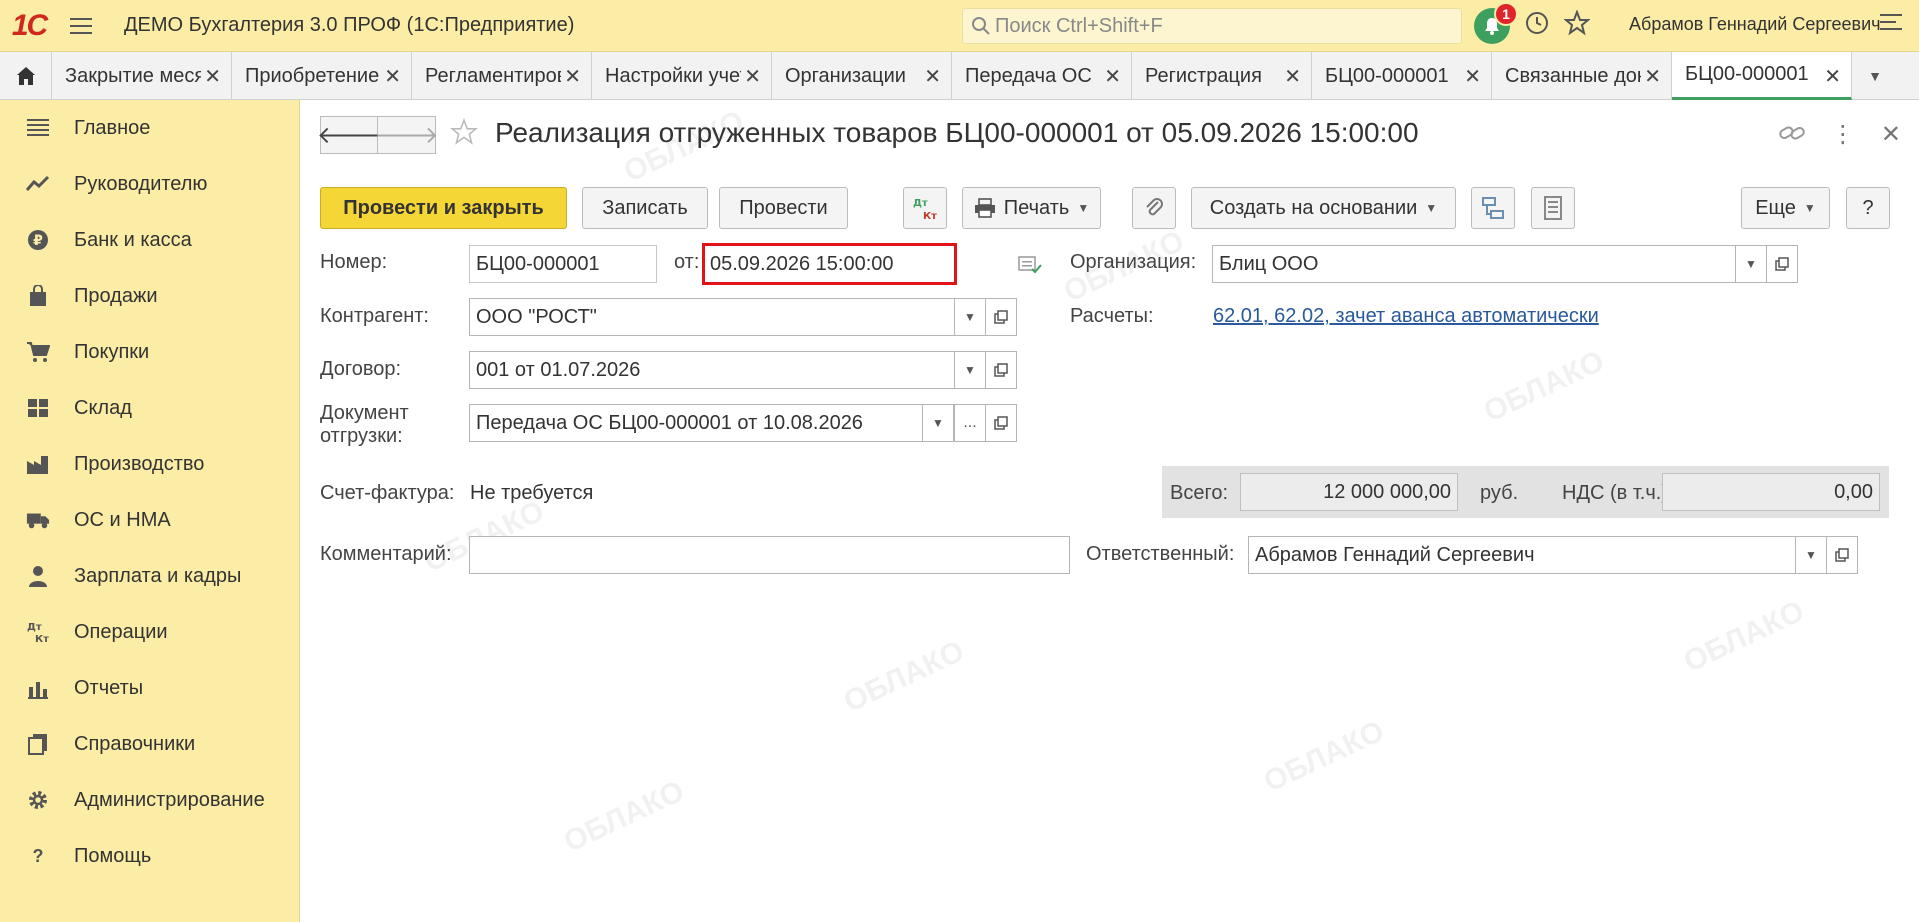 The height and width of the screenshot is (922, 1919). Describe the element at coordinates (149, 184) in the screenshot. I see `sidebar-item-management: Руководителю` at that location.